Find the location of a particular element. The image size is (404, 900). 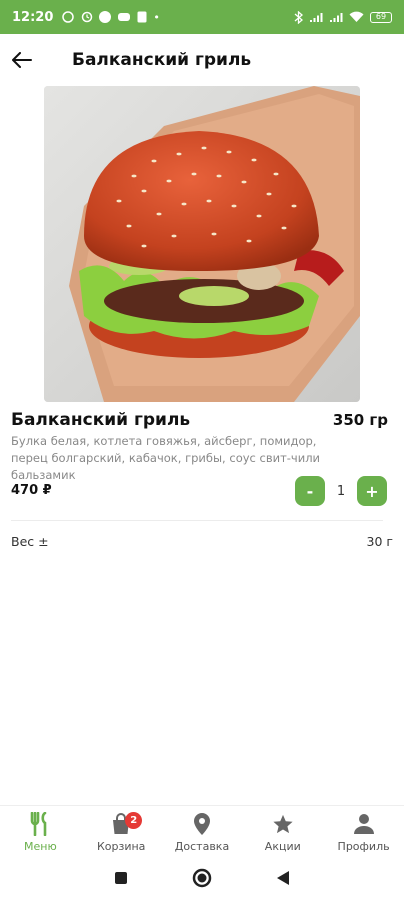

nav-item-cart: 2 Корзина is located at coordinates (121, 830).